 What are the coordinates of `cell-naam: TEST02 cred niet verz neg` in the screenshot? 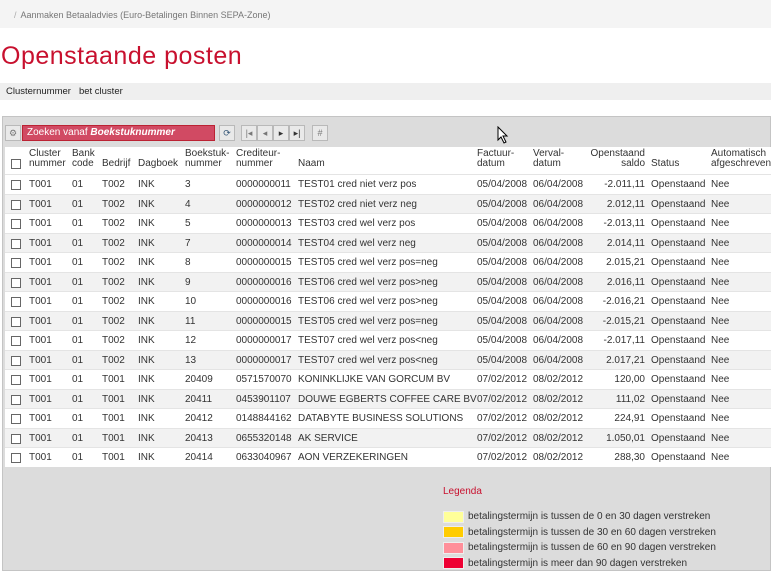 It's located at (357, 204).